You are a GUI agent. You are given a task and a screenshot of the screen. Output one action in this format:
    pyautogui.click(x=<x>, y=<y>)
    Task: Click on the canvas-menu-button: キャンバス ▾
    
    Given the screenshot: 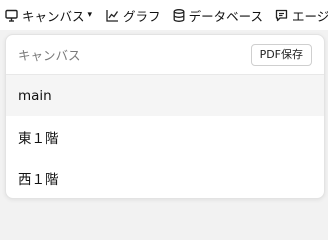 What is the action you would take?
    pyautogui.click(x=50, y=15)
    